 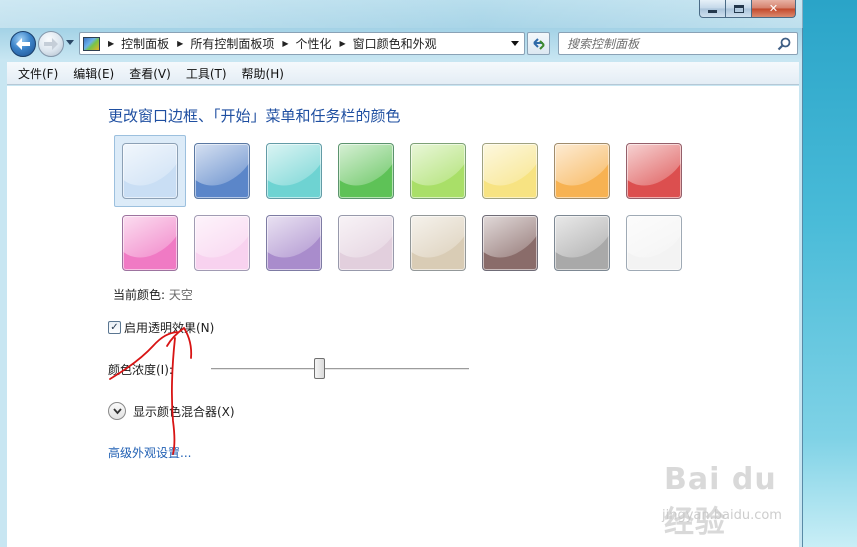 I want to click on desktop-background, so click(x=829, y=273).